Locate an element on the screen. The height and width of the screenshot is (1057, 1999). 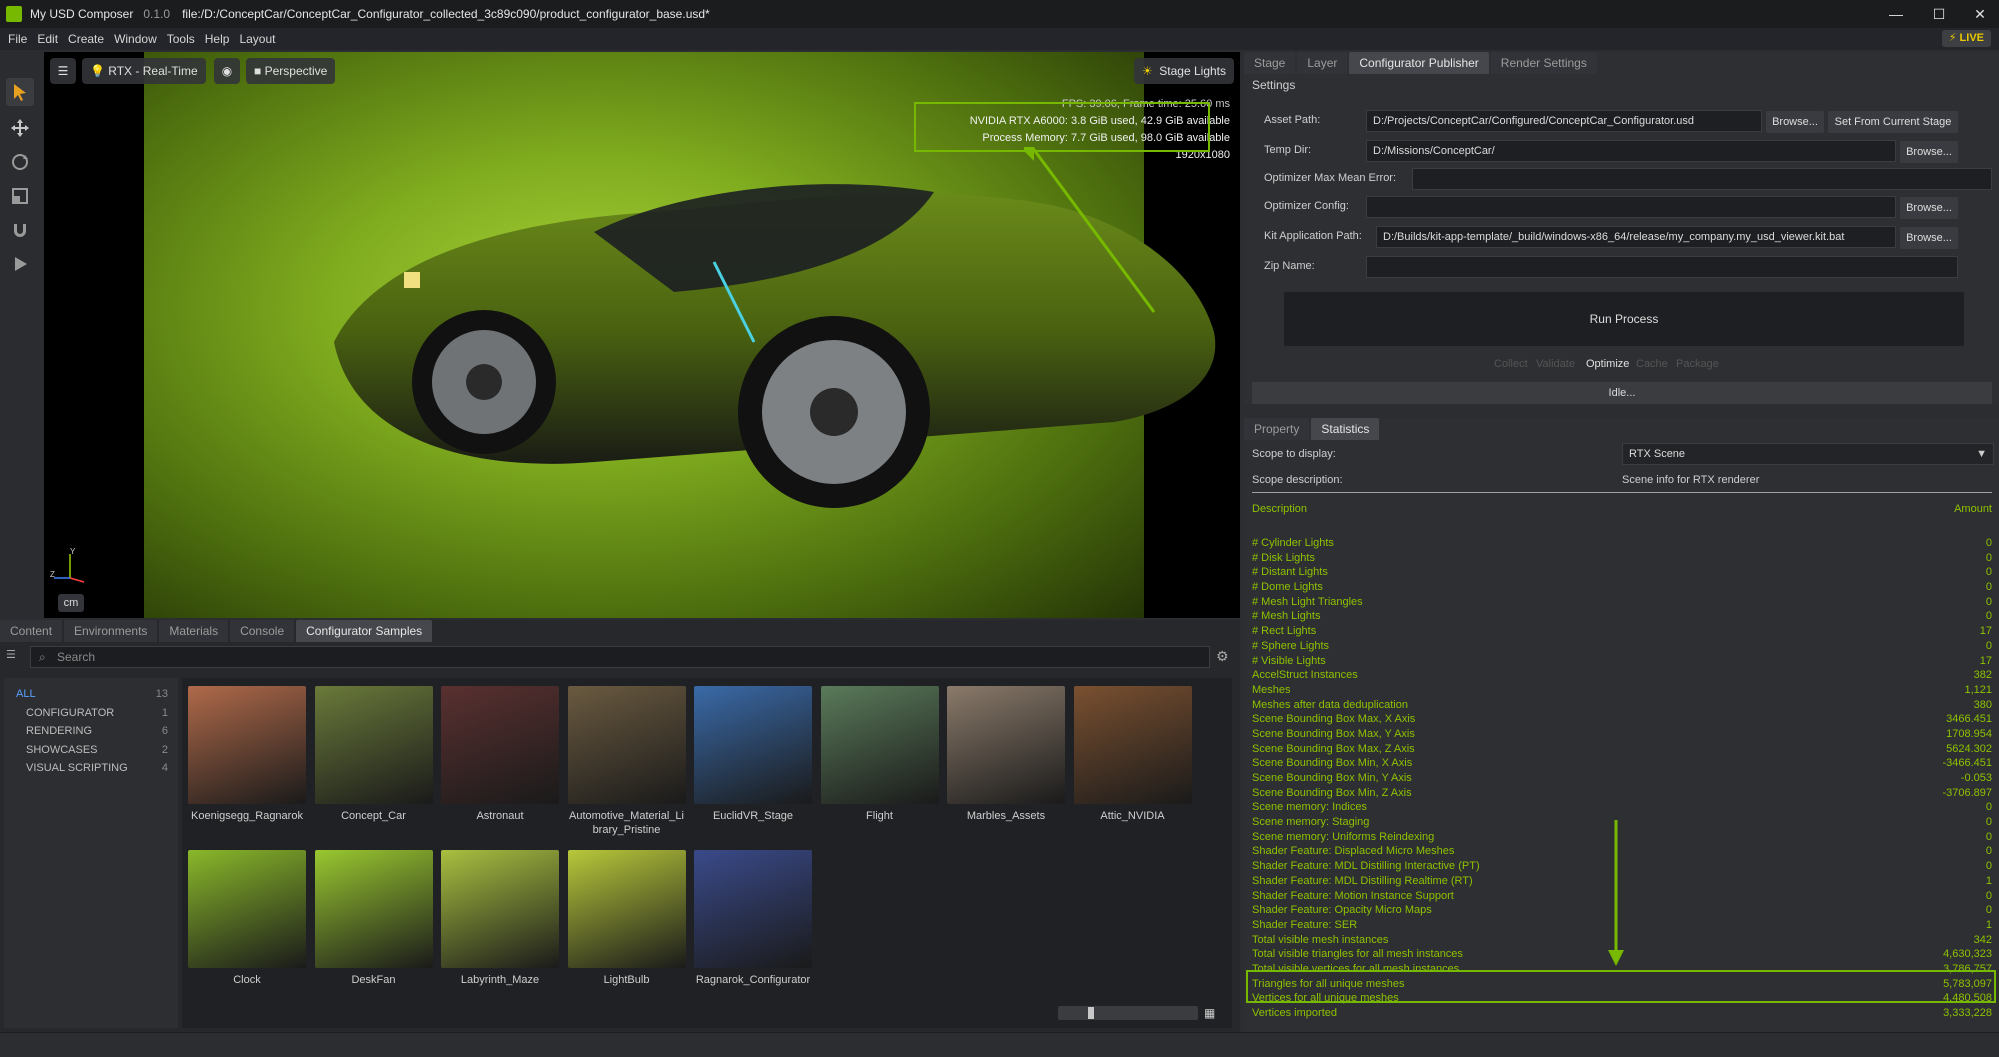
sample-item: Attic_NVIDIA is located at coordinates (1132, 754).